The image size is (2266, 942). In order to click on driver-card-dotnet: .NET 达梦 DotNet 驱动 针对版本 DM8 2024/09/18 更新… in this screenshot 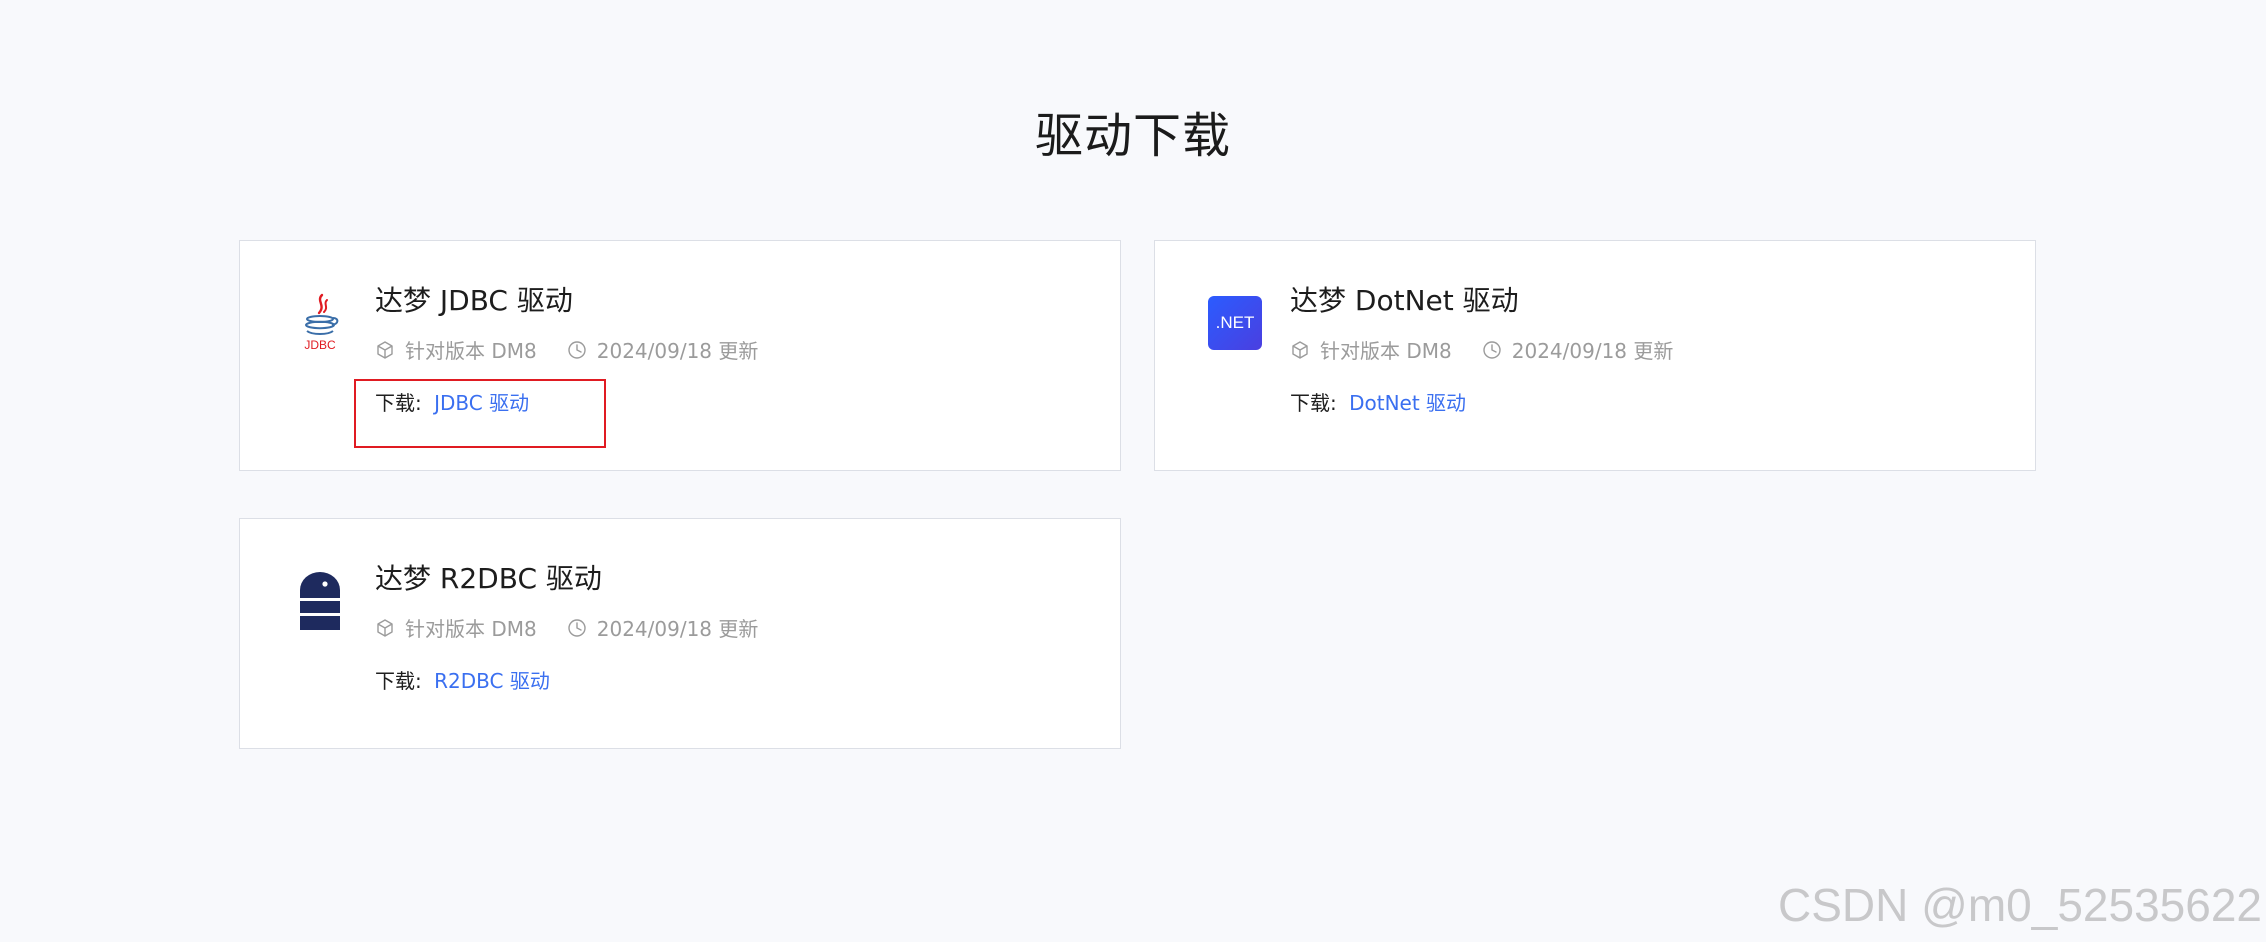, I will do `click(1595, 355)`.